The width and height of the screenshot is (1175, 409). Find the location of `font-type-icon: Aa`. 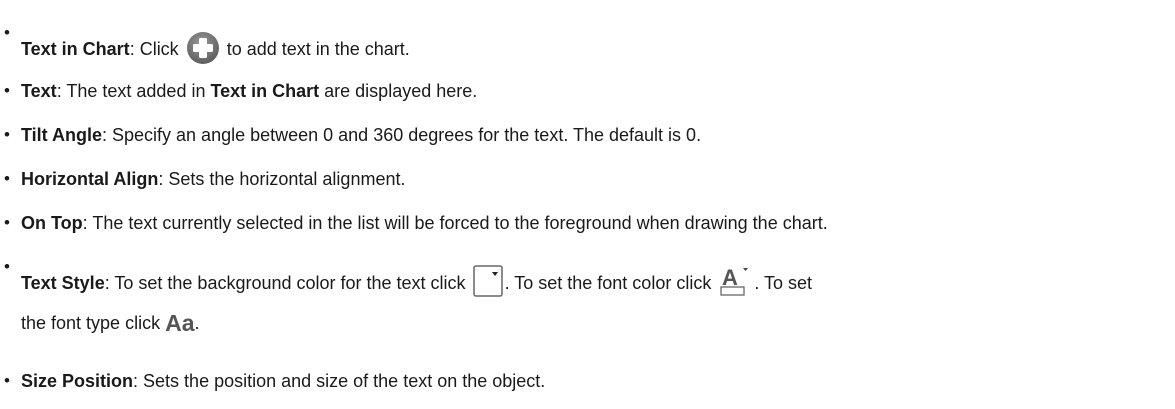

font-type-icon: Aa is located at coordinates (180, 323).